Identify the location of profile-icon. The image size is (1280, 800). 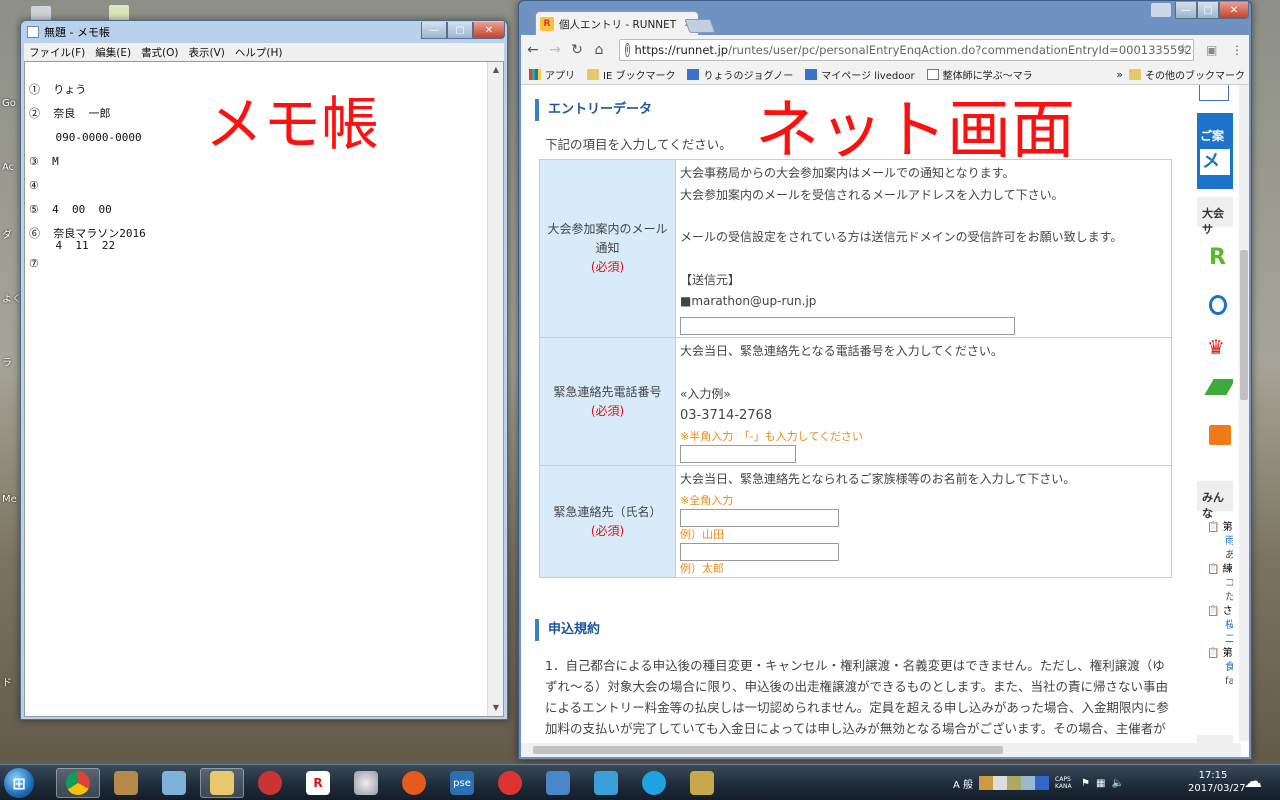
(1161, 10).